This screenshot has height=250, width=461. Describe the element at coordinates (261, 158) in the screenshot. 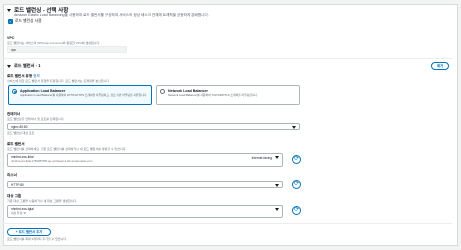

I see `lb-scheme: Internet-facing` at that location.